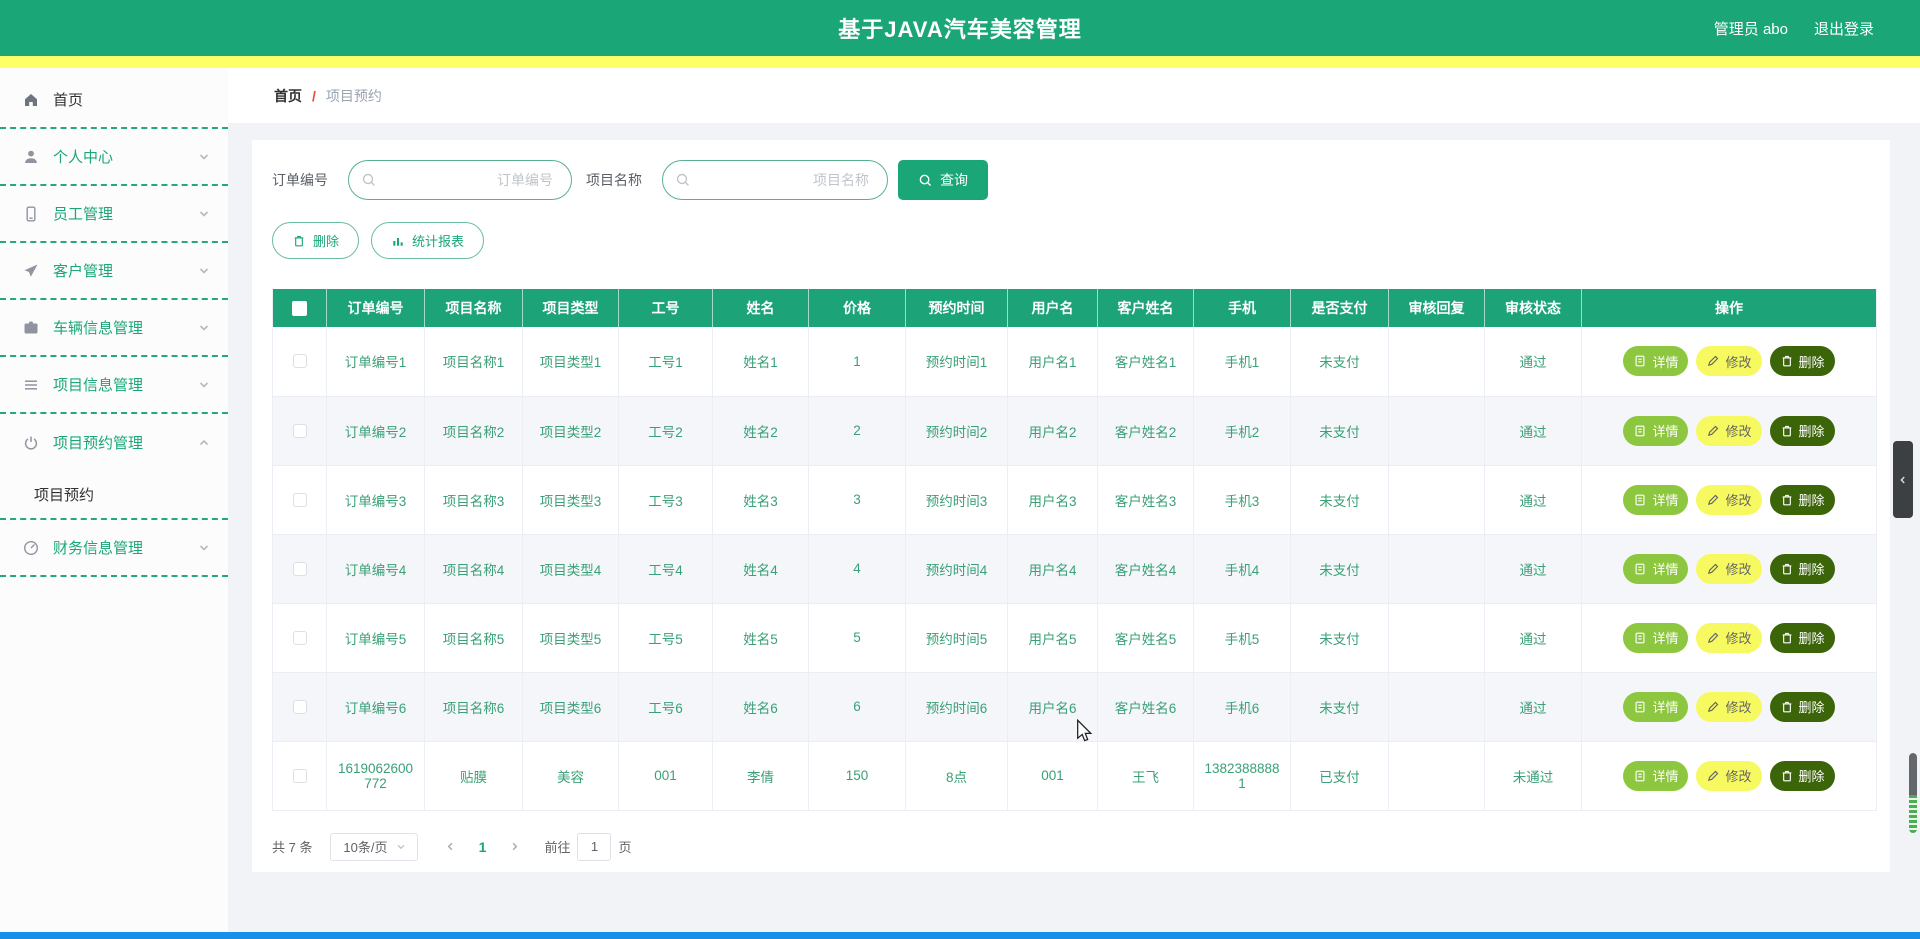 This screenshot has height=939, width=1920. What do you see at coordinates (594, 846) in the screenshot?
I see `goto-page-input` at bounding box center [594, 846].